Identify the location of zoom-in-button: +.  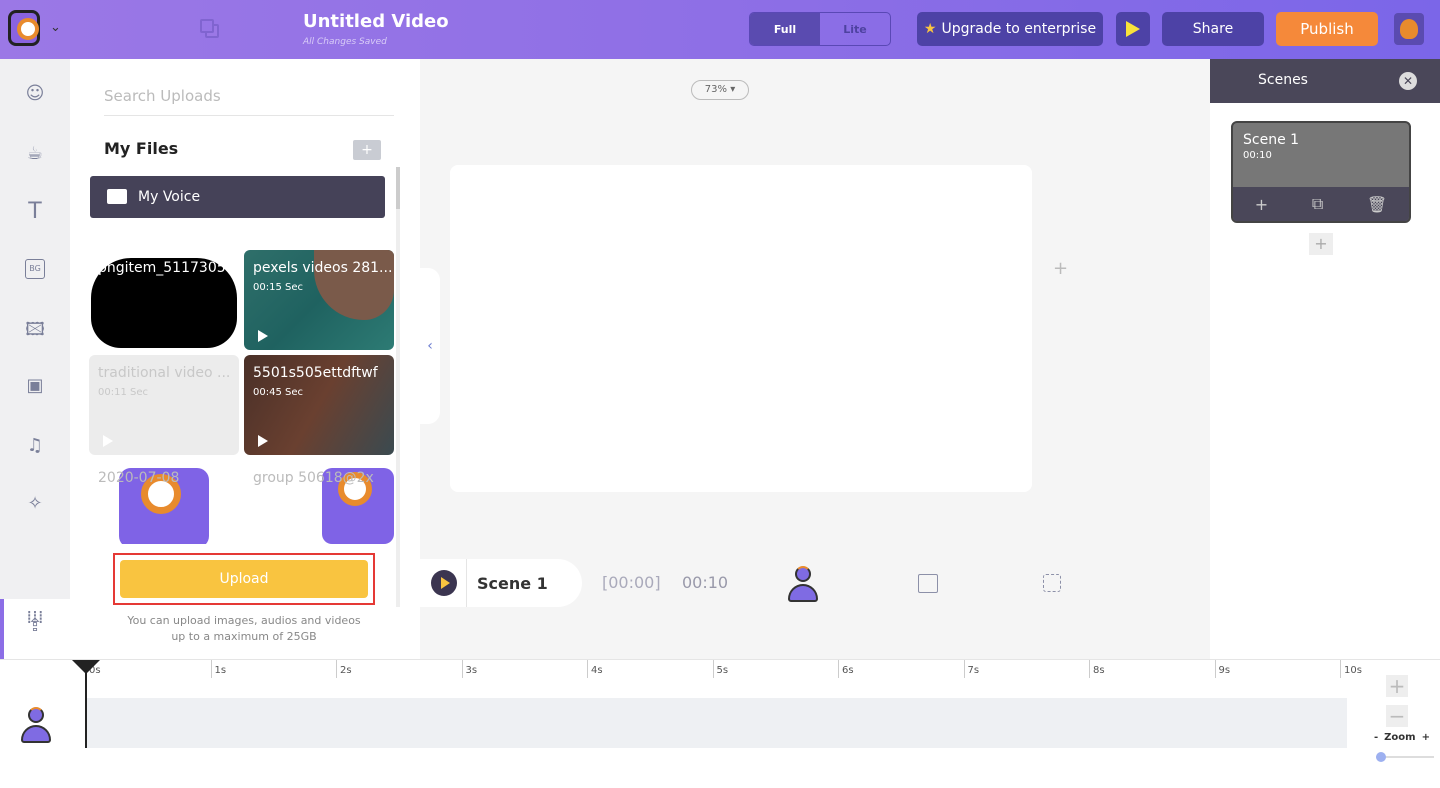
(1397, 686).